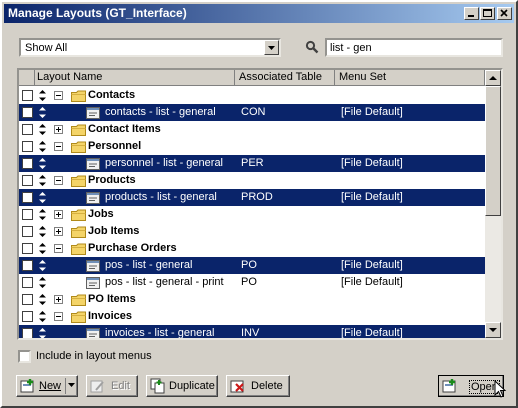 This screenshot has width=518, height=408. I want to click on minimize-button, so click(471, 13).